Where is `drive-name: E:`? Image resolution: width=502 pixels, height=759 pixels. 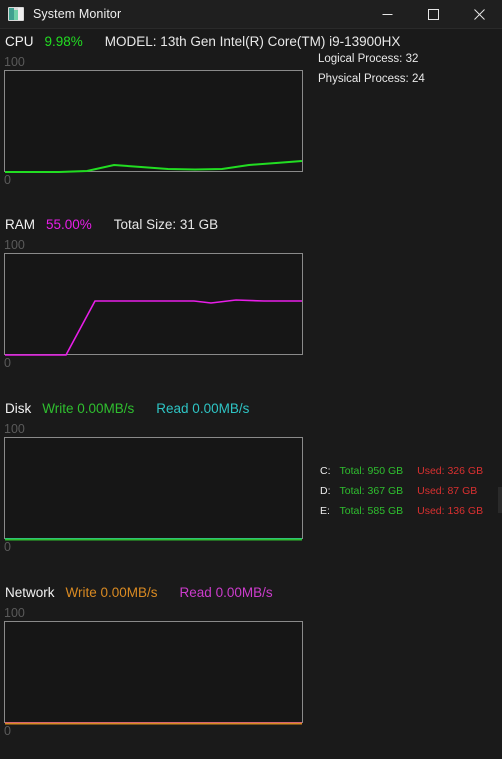
drive-name: E: is located at coordinates (325, 511).